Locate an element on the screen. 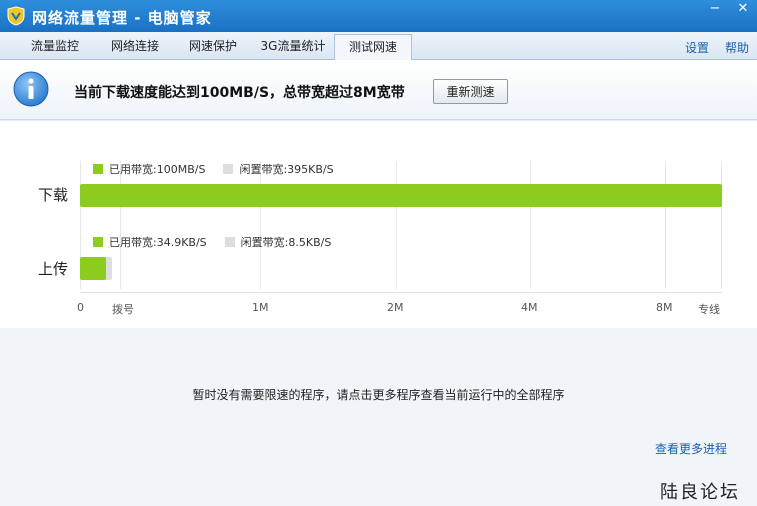 Image resolution: width=757 pixels, height=506 pixels. shield-logo-icon is located at coordinates (16, 16).